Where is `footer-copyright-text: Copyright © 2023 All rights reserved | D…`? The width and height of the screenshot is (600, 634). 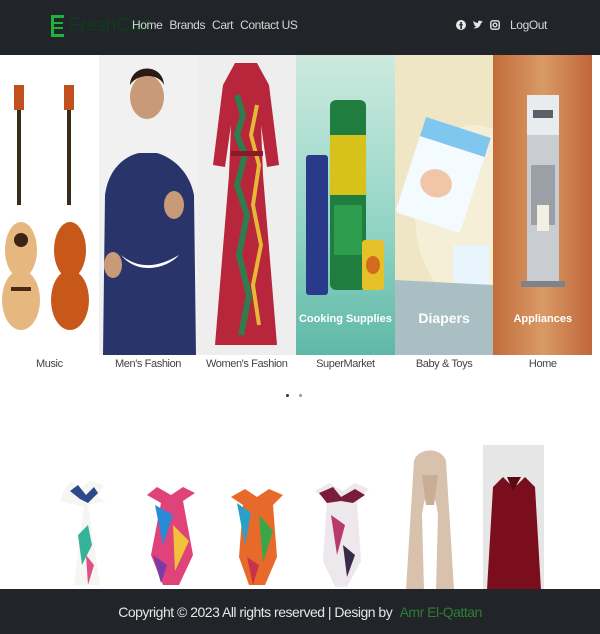 footer-copyright-text: Copyright © 2023 All rights reserved | D… is located at coordinates (255, 611).